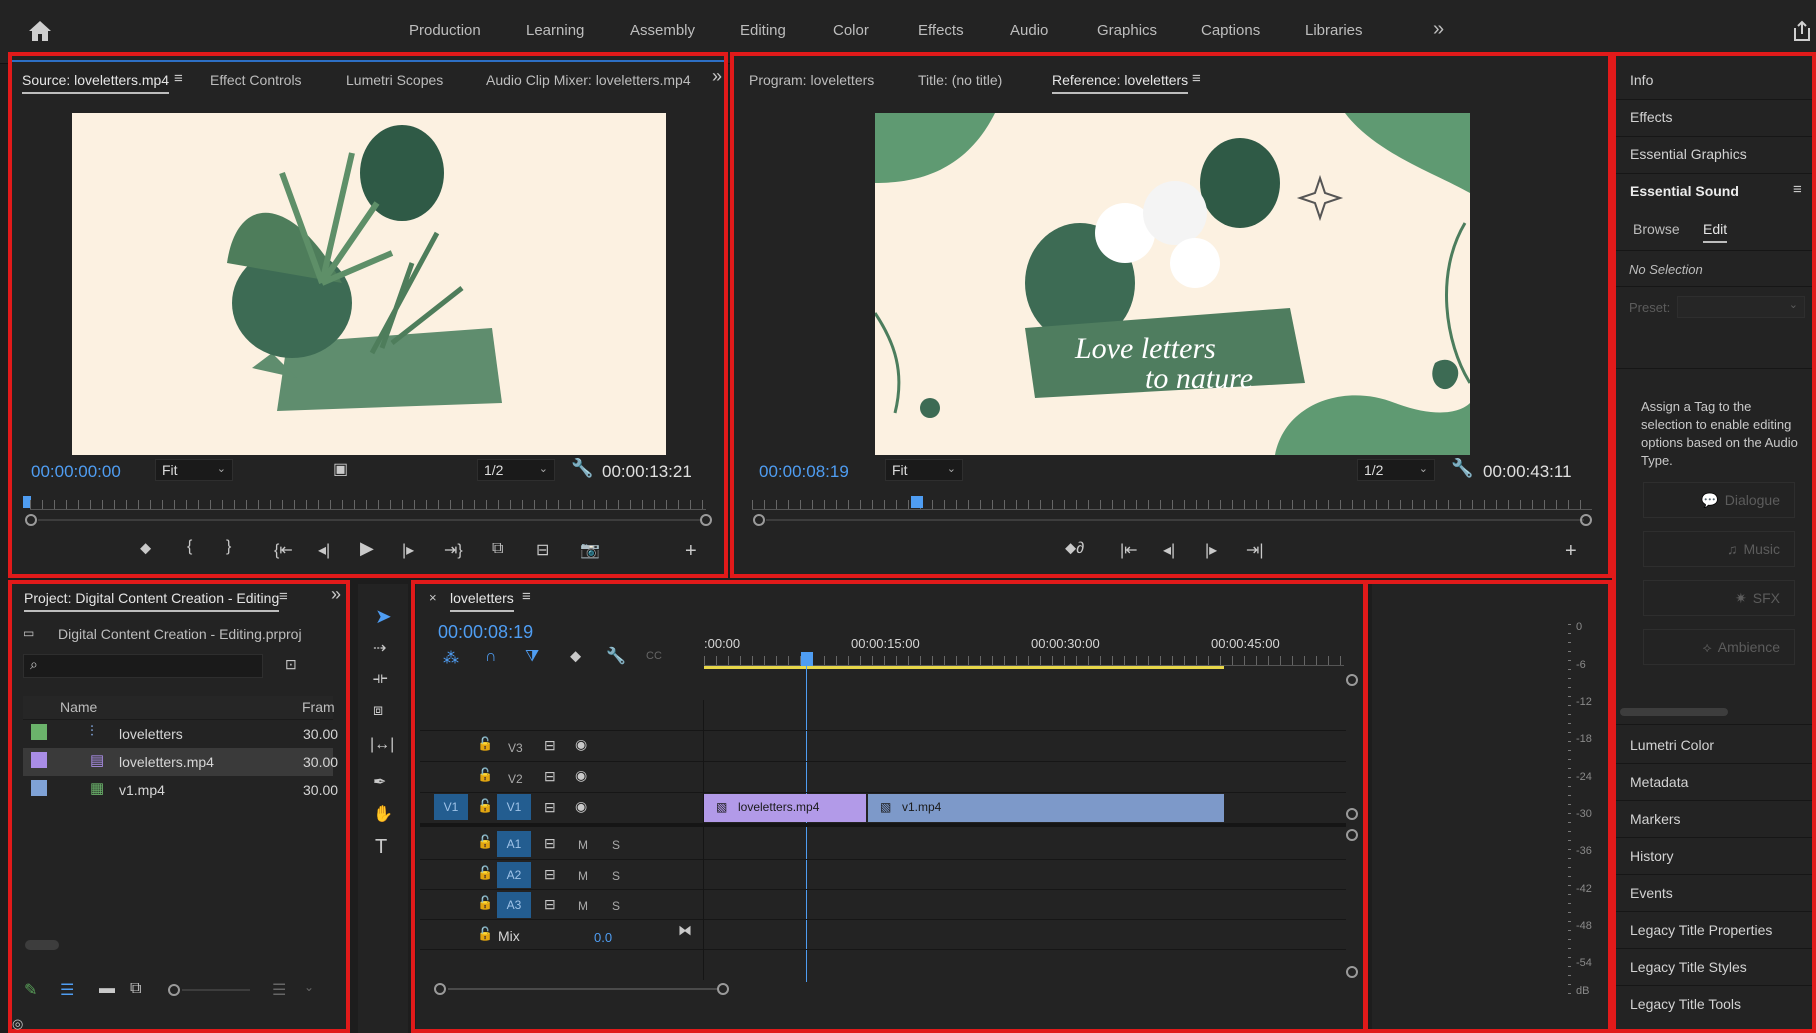  I want to click on side-horizontal-scroll, so click(1674, 712).